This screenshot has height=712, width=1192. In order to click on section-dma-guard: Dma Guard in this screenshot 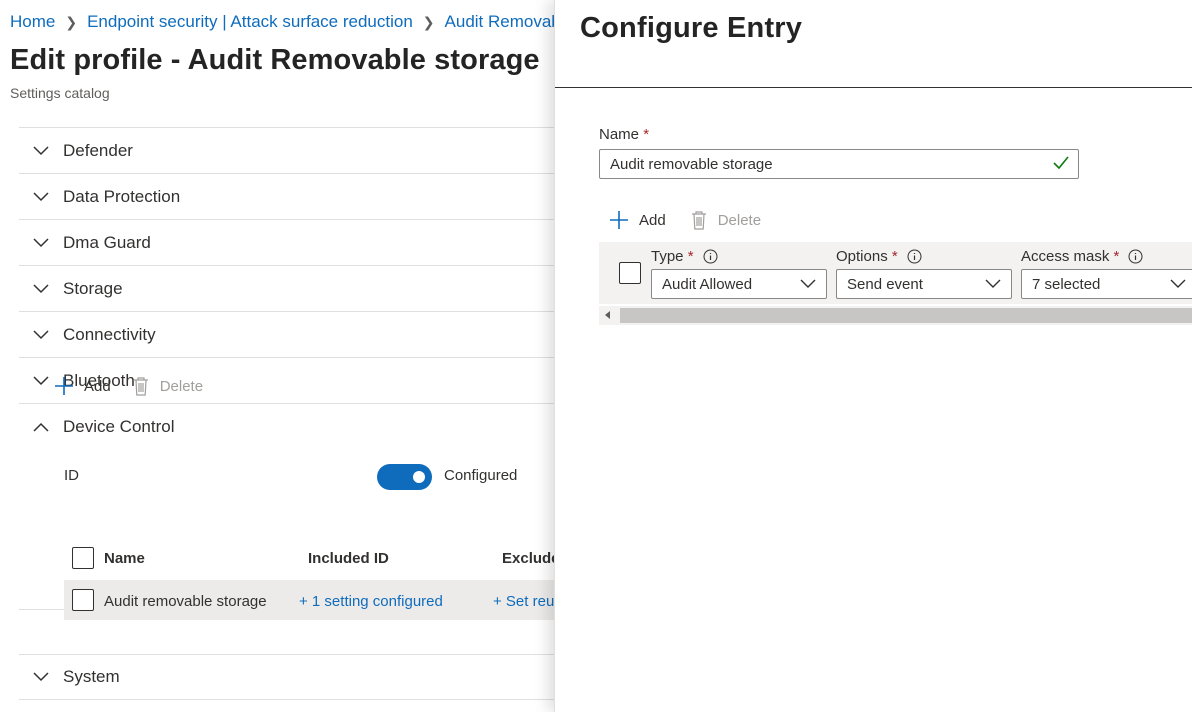, I will do `click(286, 243)`.